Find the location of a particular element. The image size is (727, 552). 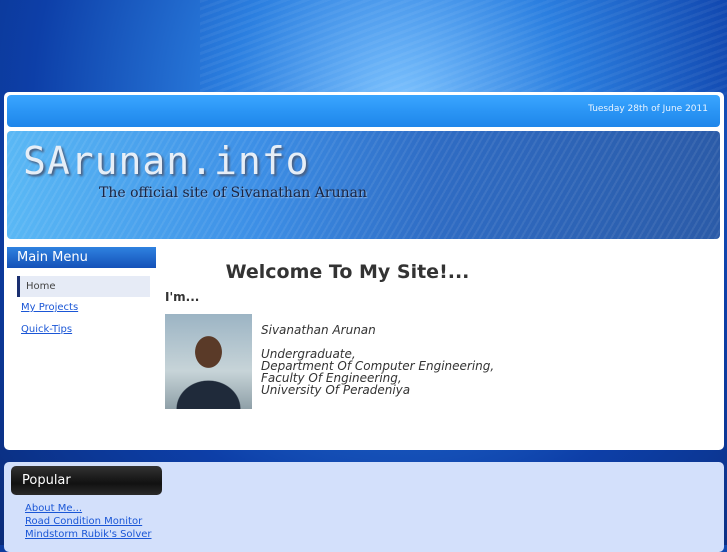

main-menu-heading: Main Menu is located at coordinates (81, 257).